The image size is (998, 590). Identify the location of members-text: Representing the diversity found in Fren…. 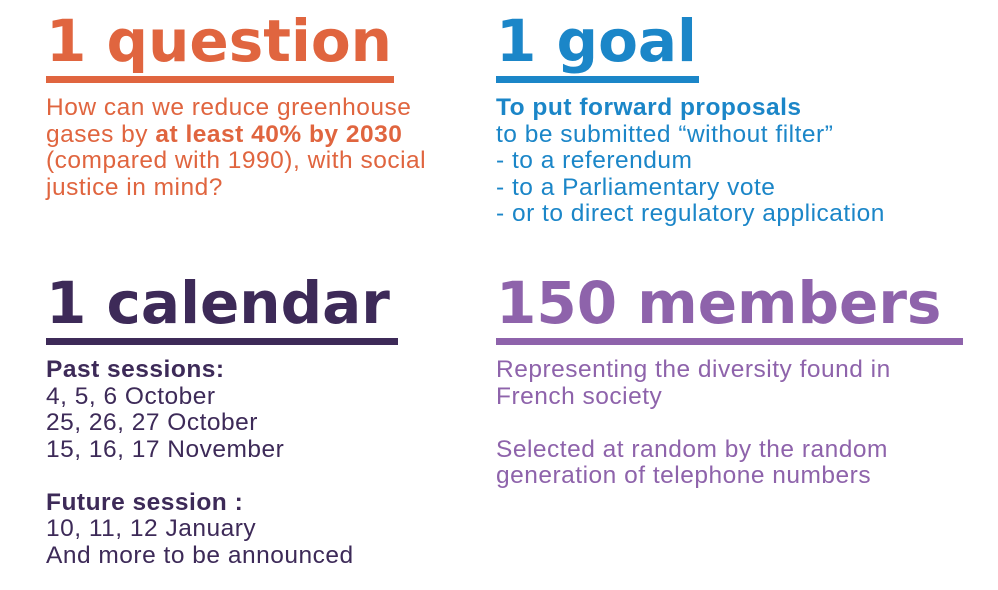
(731, 423).